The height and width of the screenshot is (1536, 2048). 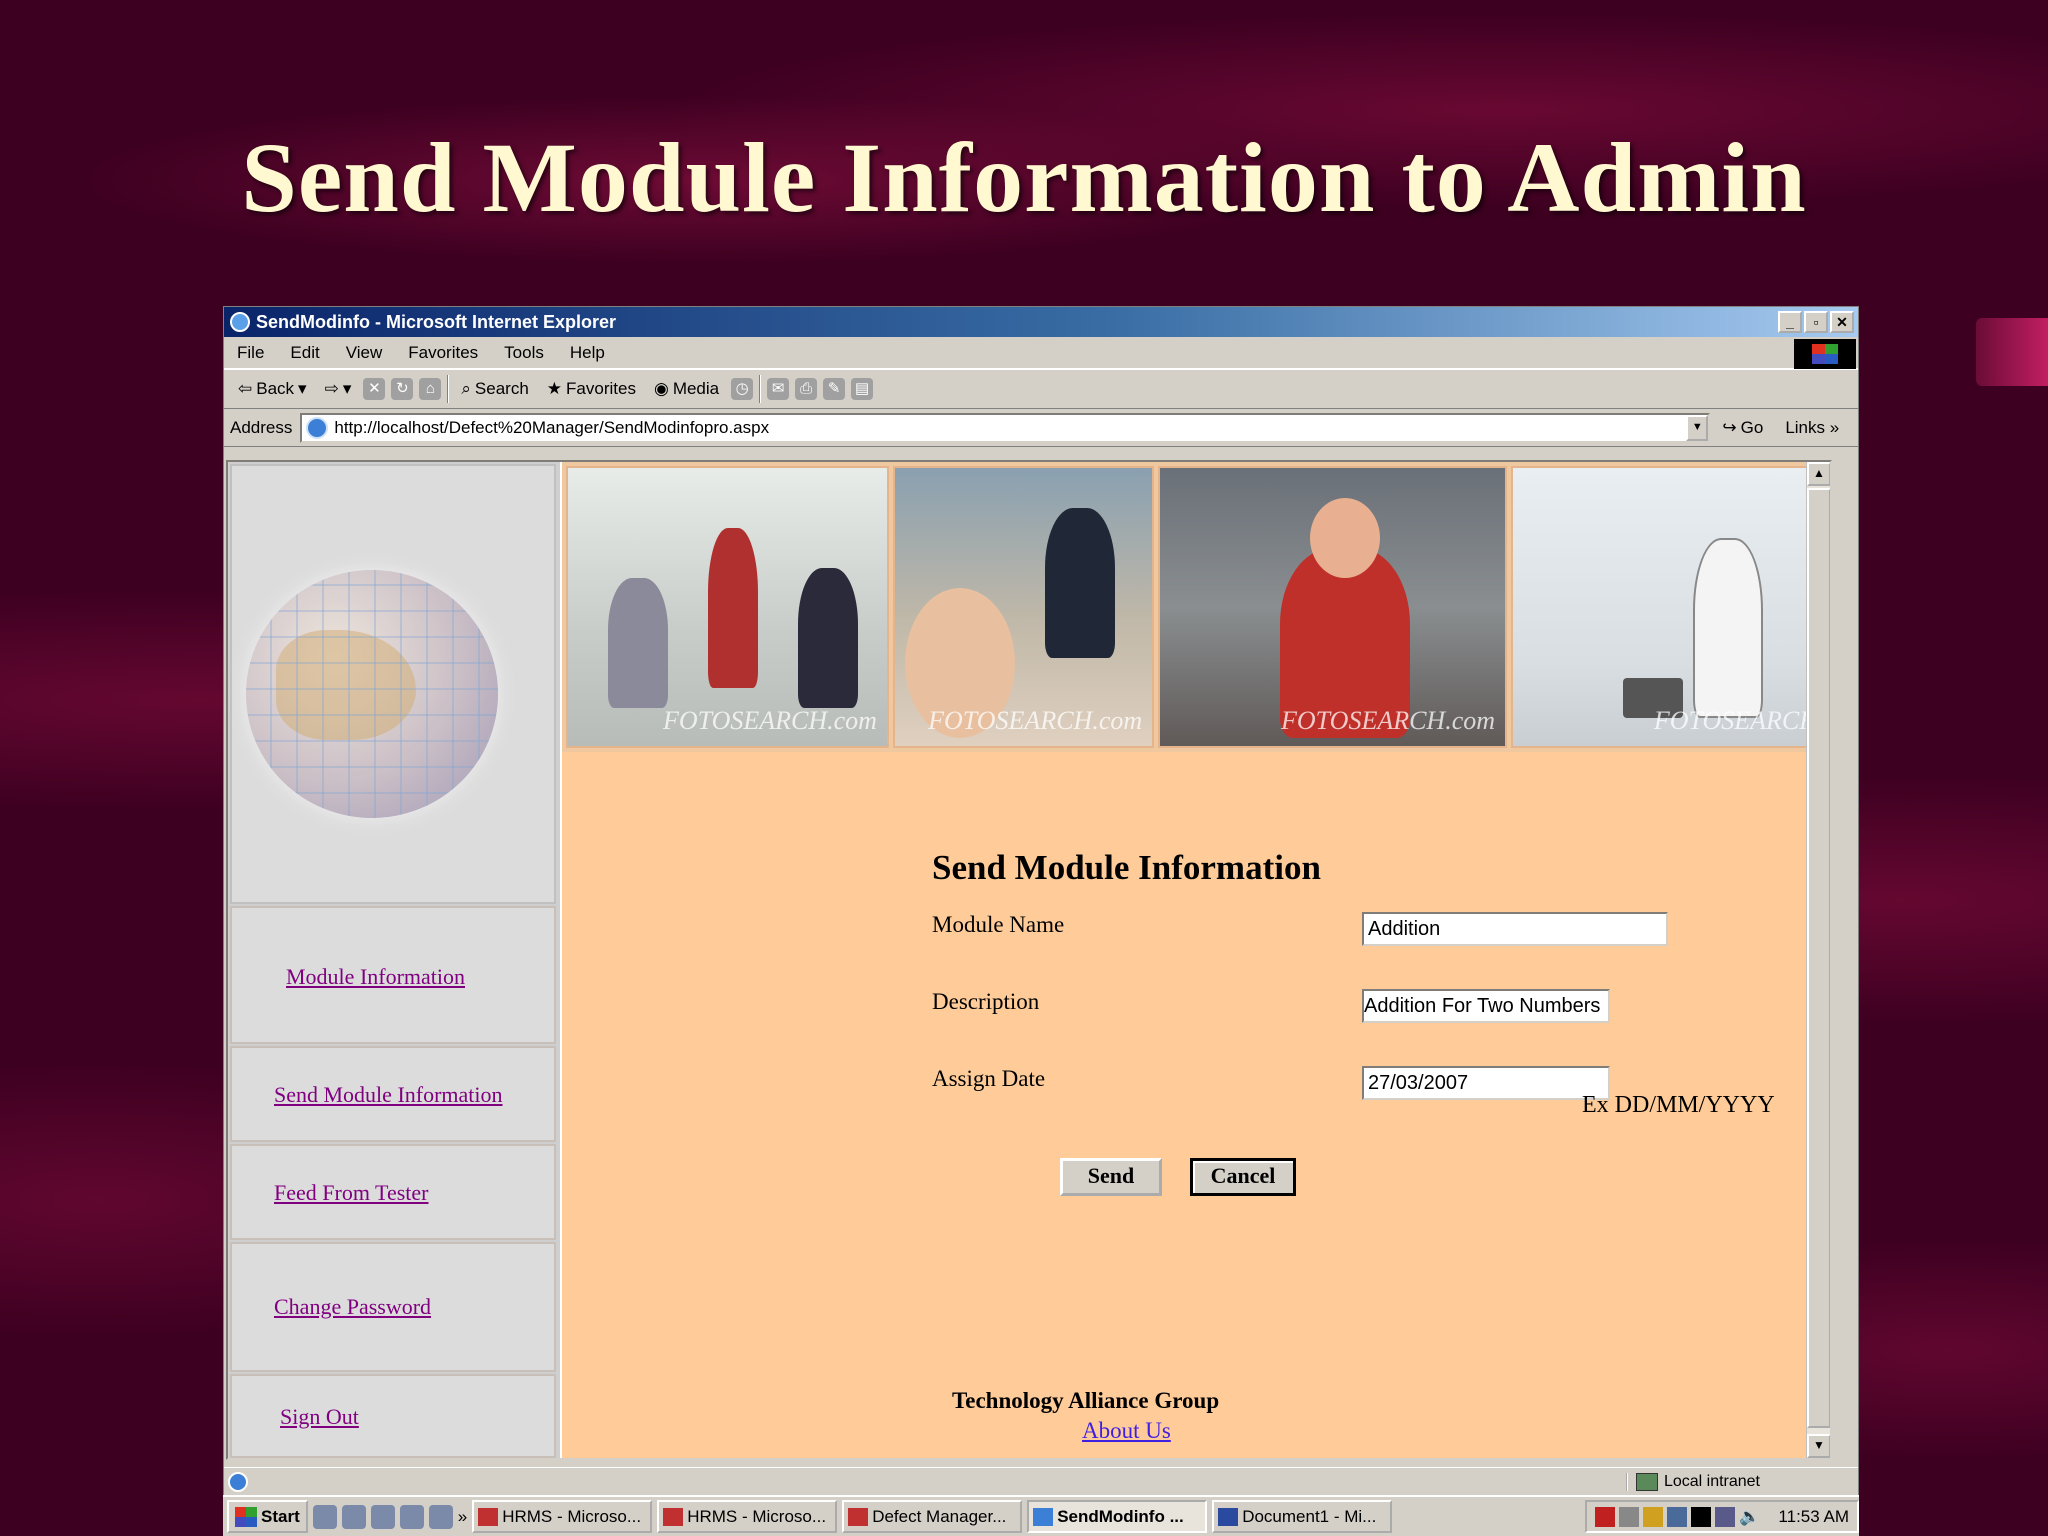 I want to click on tray-messenger-icon, so click(x=1701, y=1516).